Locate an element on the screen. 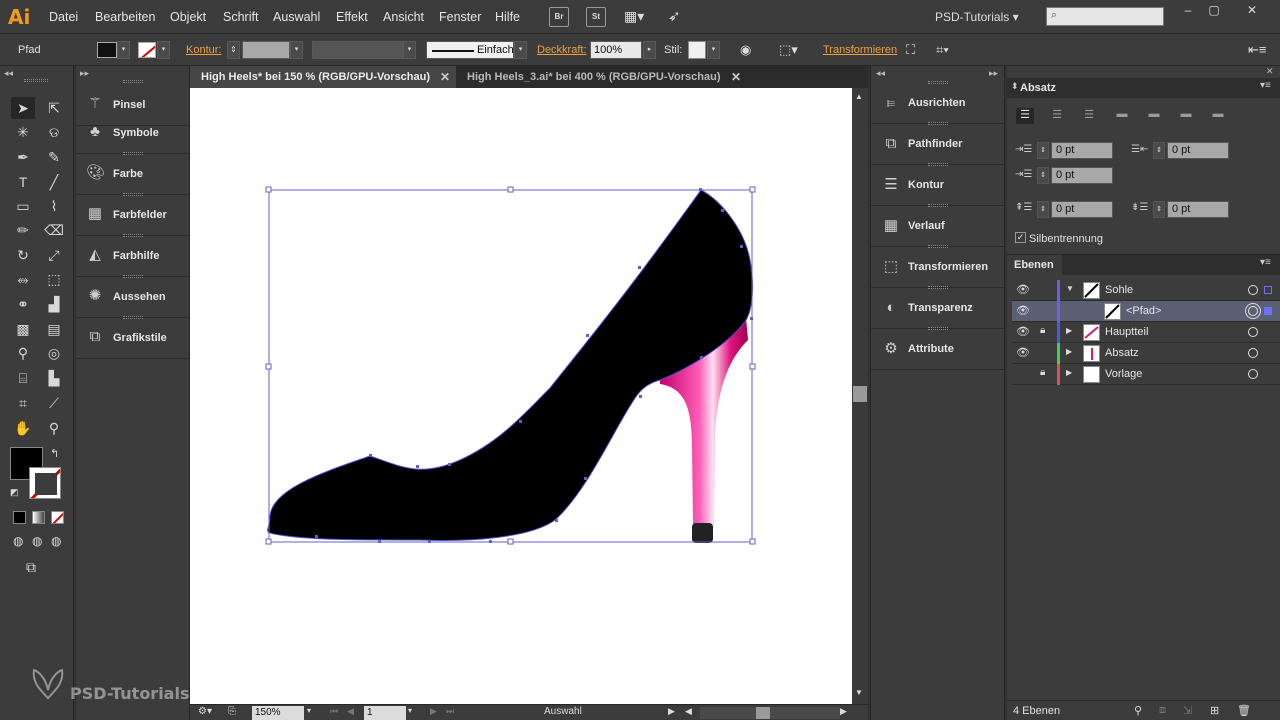  artboard-number-field: 1 is located at coordinates (385, 713).